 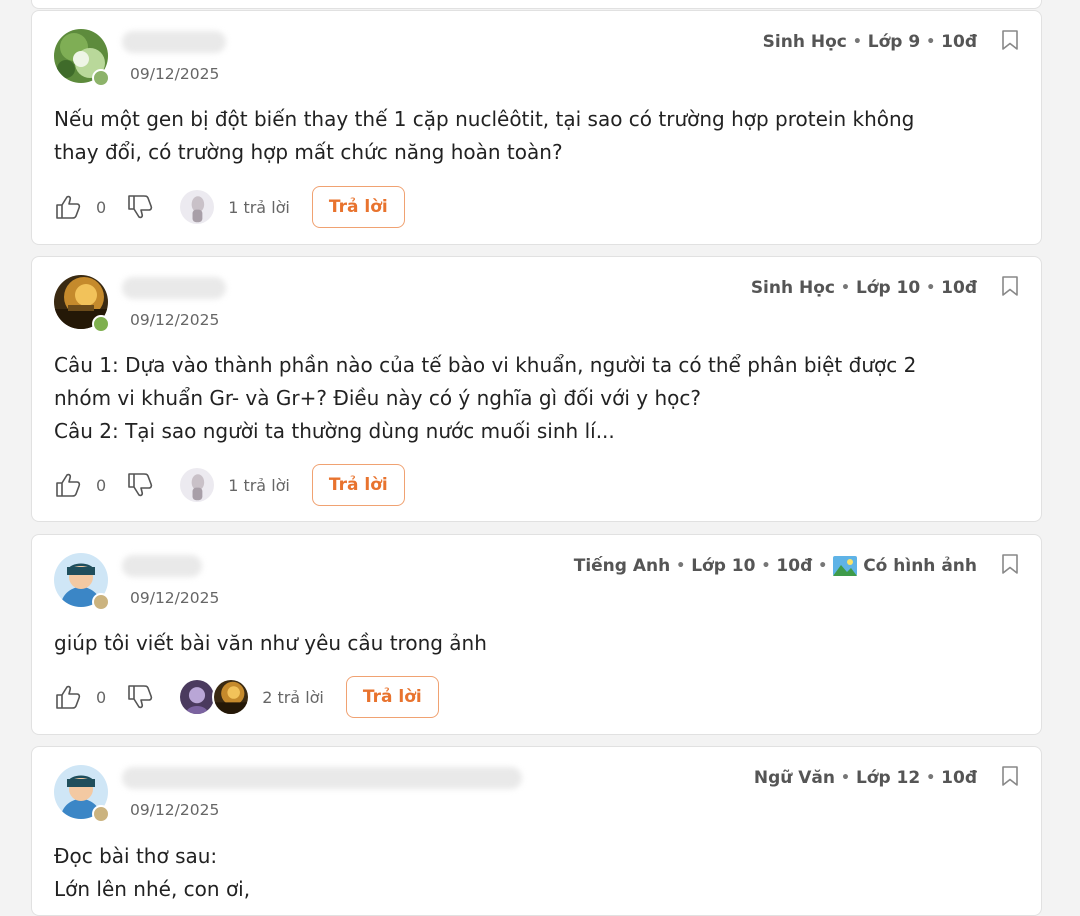 What do you see at coordinates (845, 566) in the screenshot?
I see `picture-icon` at bounding box center [845, 566].